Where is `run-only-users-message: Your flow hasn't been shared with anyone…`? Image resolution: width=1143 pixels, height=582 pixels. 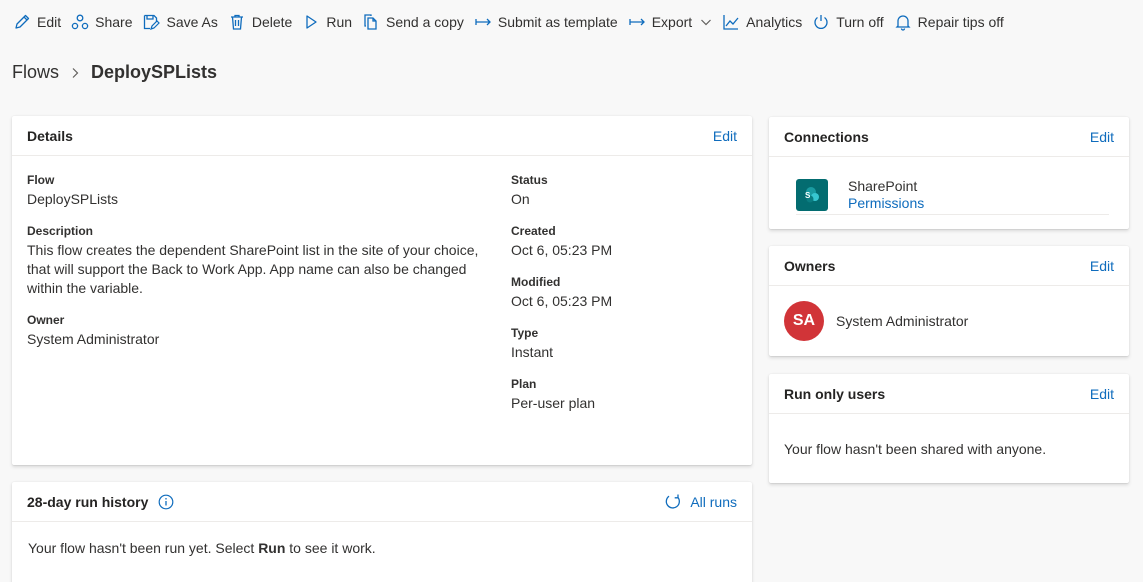
run-only-users-message: Your flow hasn't been shared with anyone… is located at coordinates (915, 449).